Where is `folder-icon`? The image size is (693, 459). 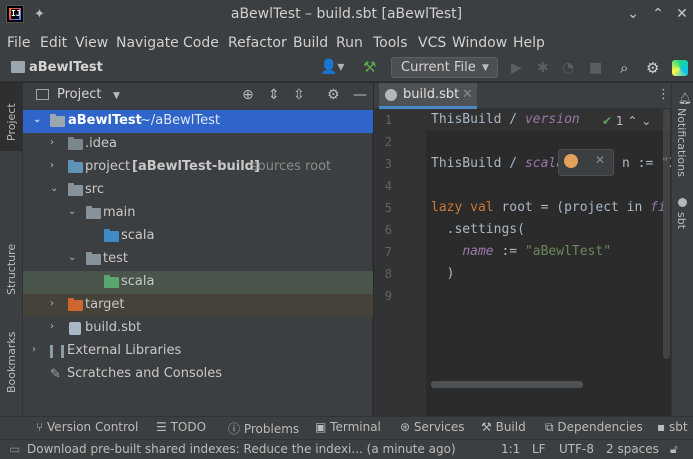
folder-icon is located at coordinates (93, 258).